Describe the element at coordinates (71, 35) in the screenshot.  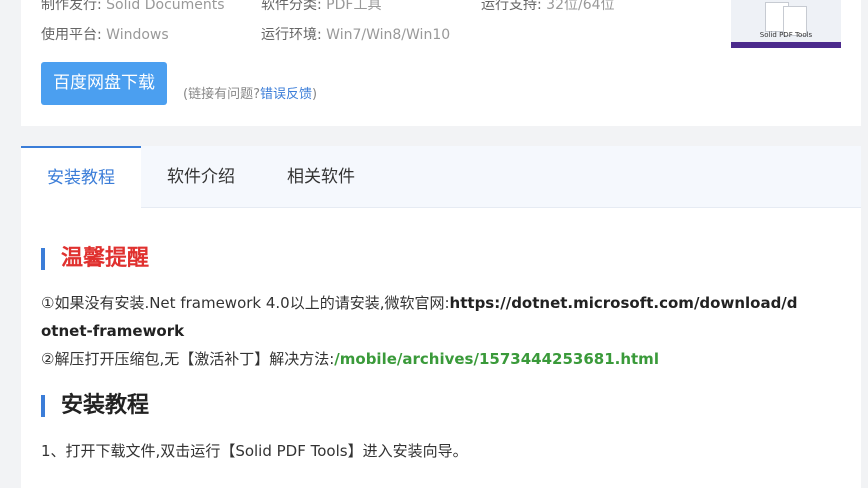
I see `platform-label: 使用平台:` at that location.